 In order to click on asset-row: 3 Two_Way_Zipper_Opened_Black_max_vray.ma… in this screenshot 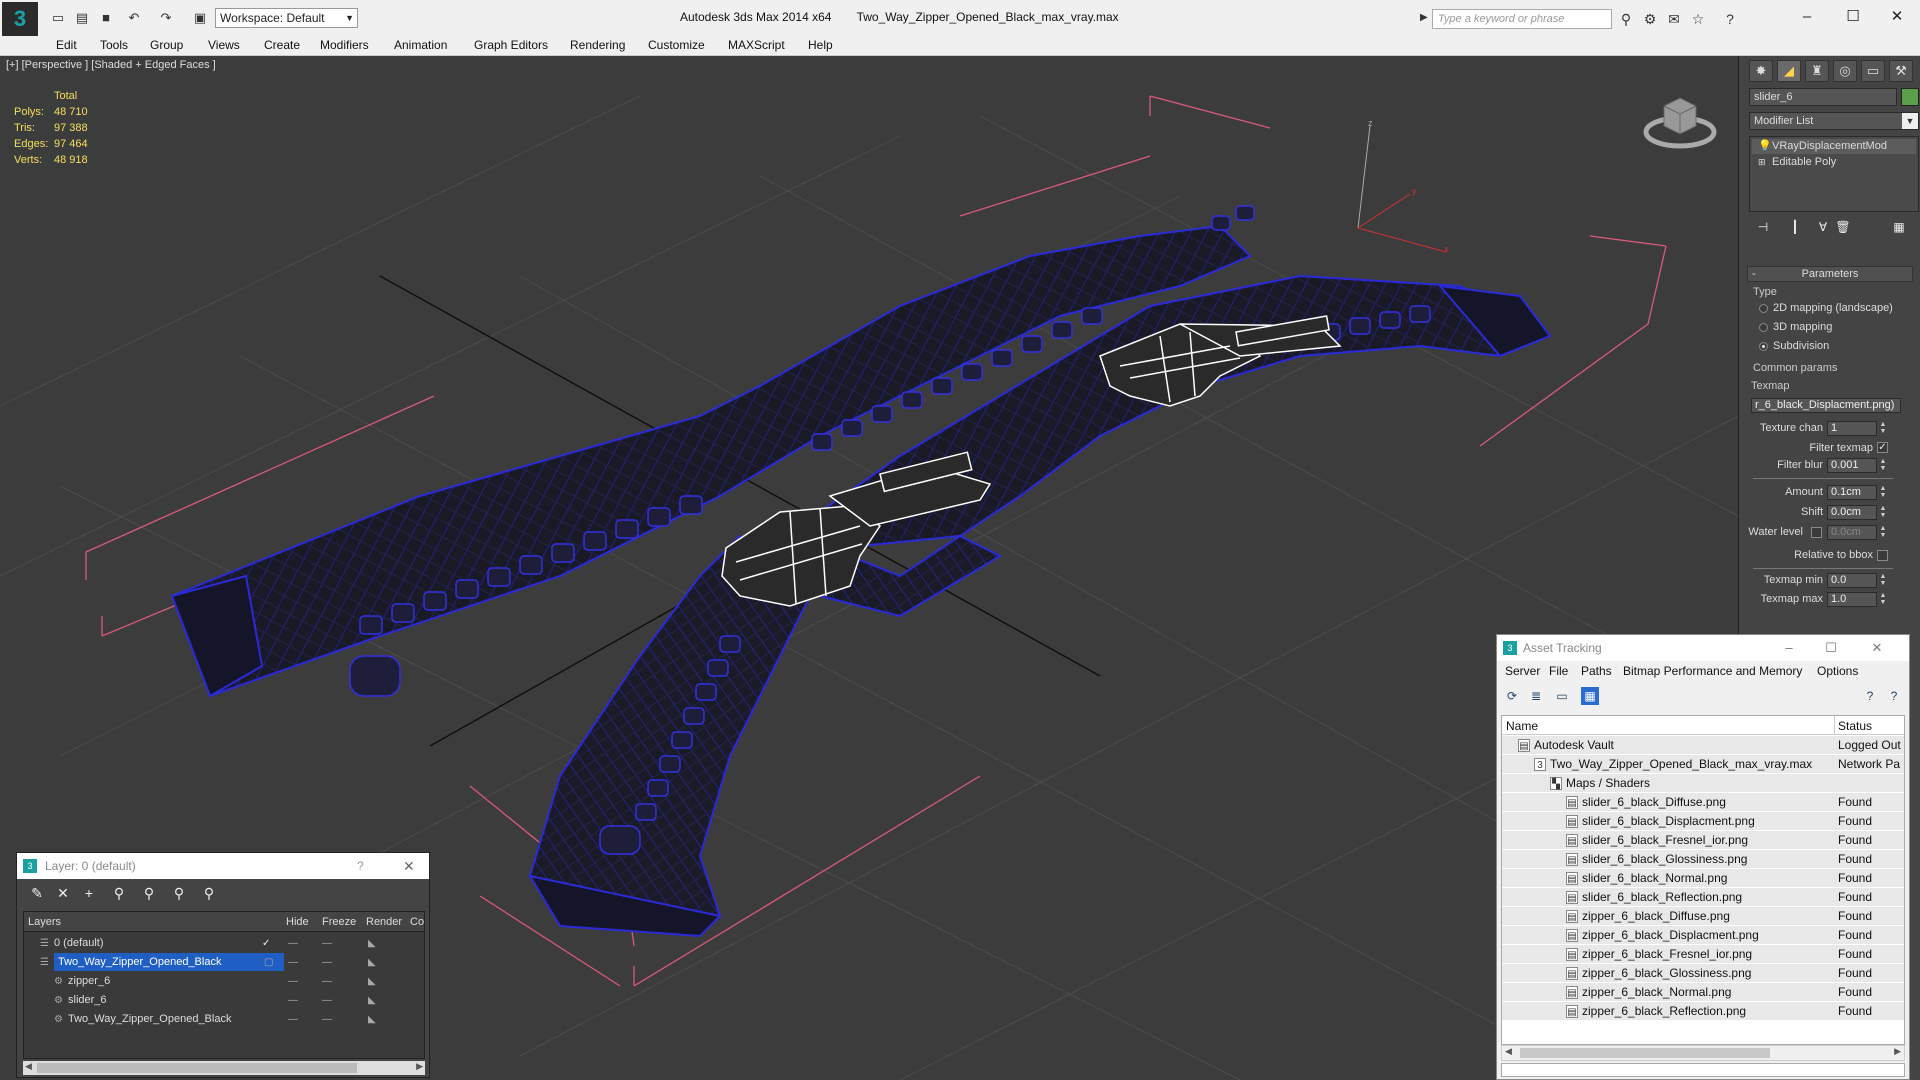, I will do `click(1703, 764)`.